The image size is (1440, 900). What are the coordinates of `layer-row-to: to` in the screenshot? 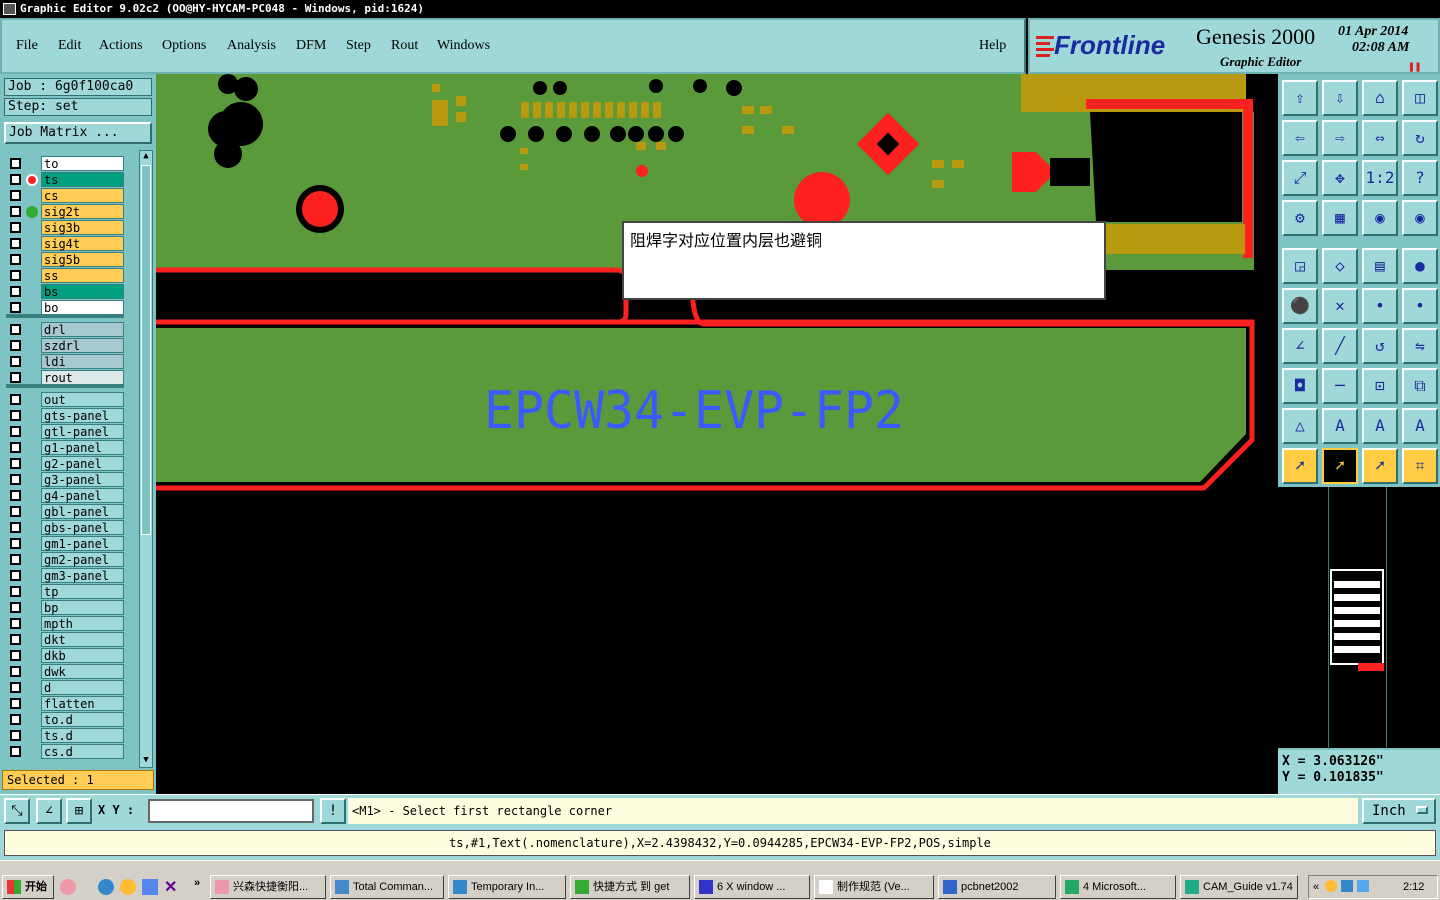 It's located at (66, 163).